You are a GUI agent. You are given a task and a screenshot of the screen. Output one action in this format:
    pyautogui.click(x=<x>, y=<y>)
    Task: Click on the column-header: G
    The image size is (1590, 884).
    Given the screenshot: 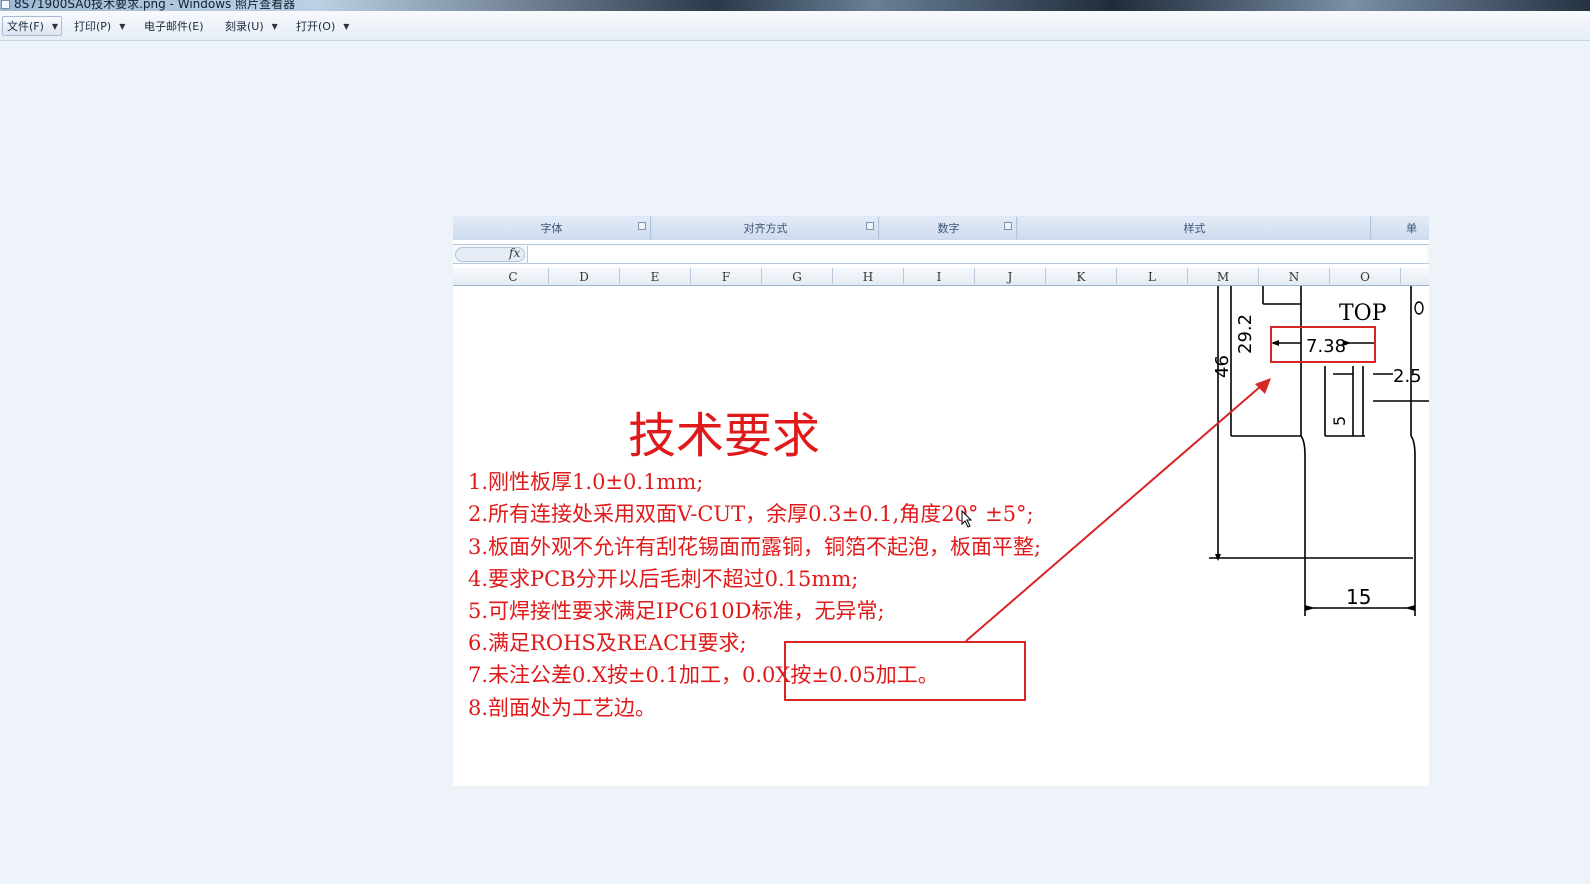 What is the action you would take?
    pyautogui.click(x=797, y=277)
    